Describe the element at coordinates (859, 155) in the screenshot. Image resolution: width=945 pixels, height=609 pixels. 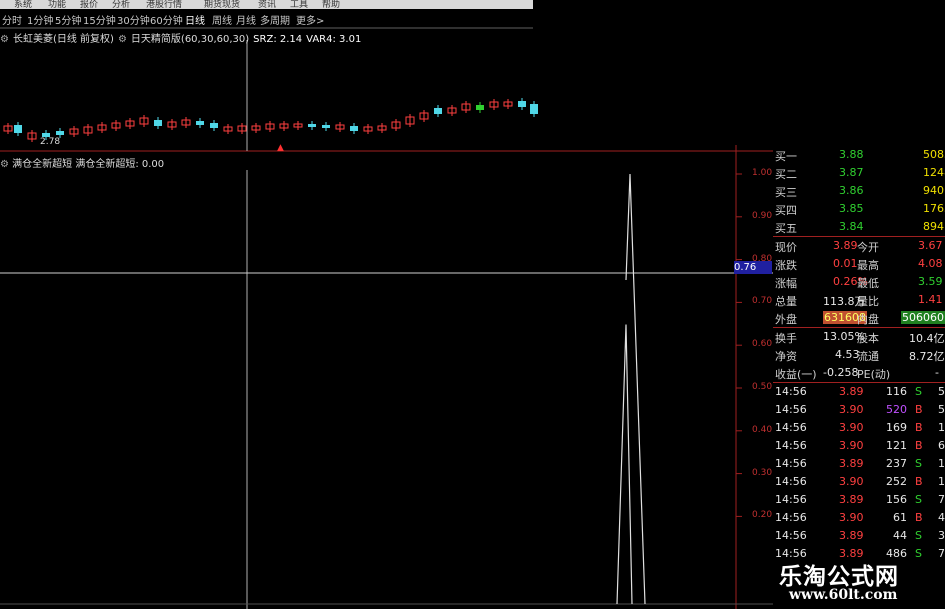
I see `bid-row: 买一 3.88 5085` at that location.